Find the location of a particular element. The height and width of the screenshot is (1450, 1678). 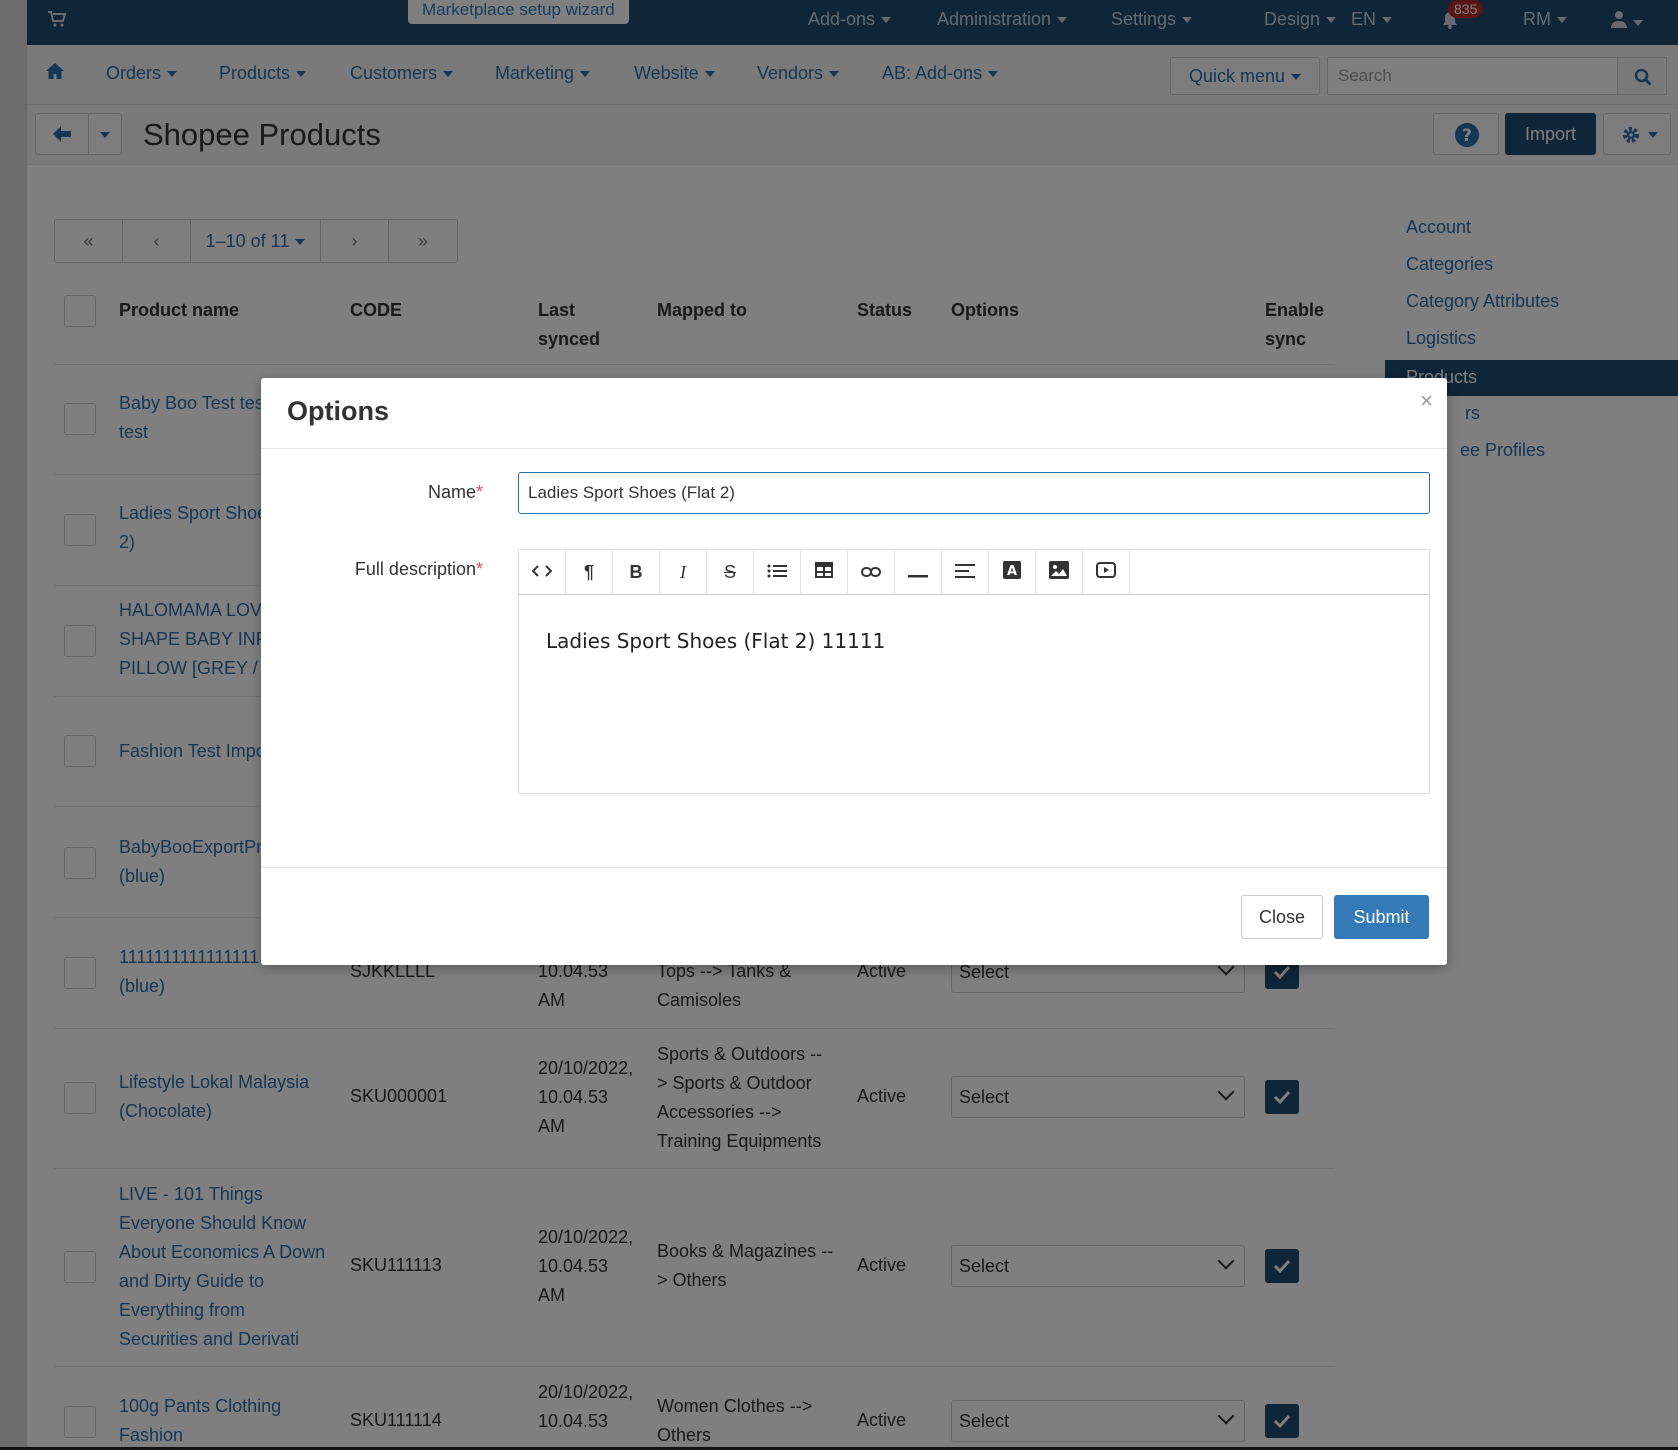

bold-button: B is located at coordinates (636, 572).